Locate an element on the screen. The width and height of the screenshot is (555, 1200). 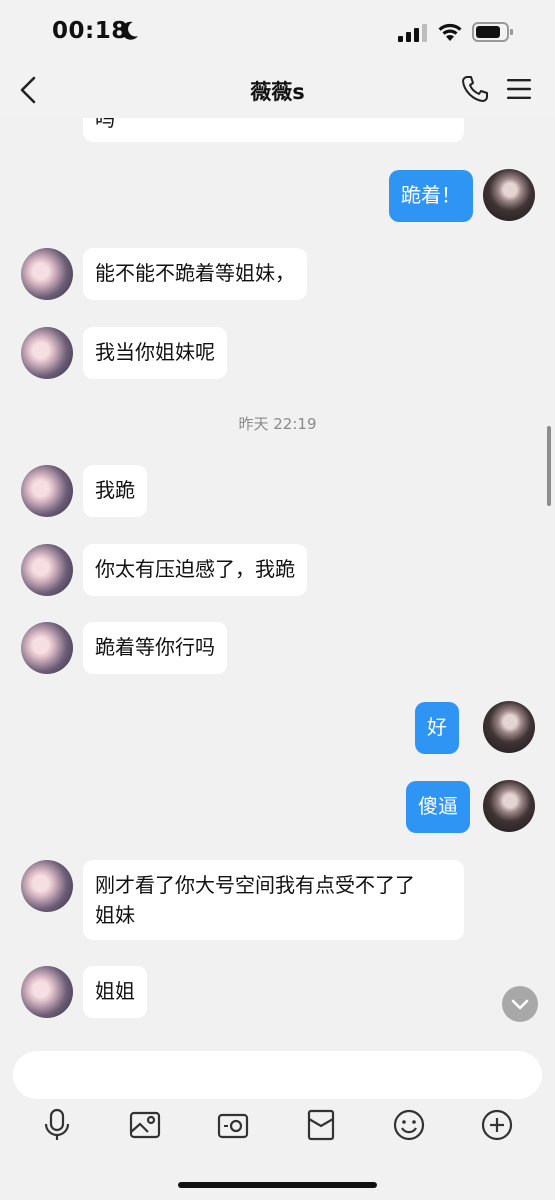
microphone-icon is located at coordinates (57, 1125).